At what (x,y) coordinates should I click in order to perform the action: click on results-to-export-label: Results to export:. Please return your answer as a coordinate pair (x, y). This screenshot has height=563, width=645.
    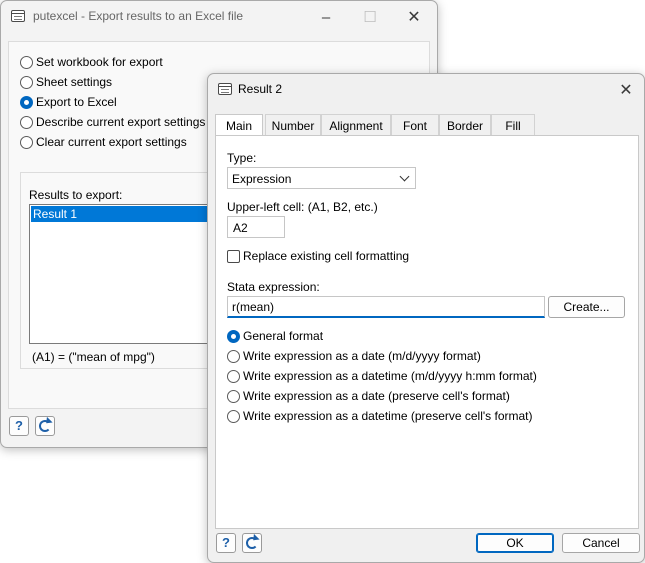
    Looking at the image, I should click on (76, 195).